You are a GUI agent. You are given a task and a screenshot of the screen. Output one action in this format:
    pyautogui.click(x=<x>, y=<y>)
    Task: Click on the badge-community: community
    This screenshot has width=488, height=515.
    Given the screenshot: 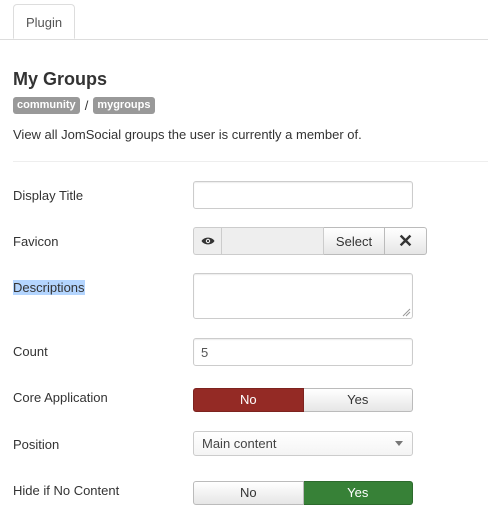 What is the action you would take?
    pyautogui.click(x=46, y=105)
    